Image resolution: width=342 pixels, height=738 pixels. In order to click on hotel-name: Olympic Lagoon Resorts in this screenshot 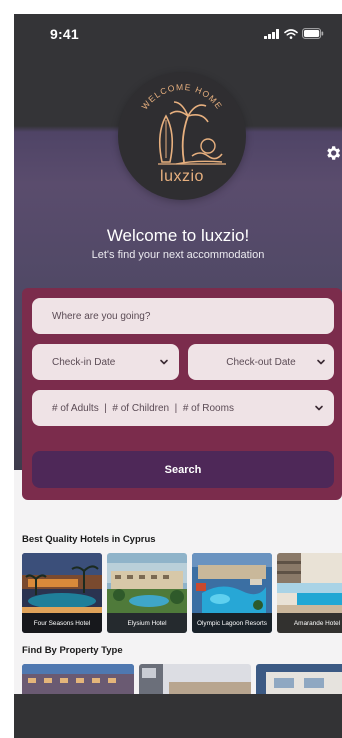, I will do `click(232, 623)`.